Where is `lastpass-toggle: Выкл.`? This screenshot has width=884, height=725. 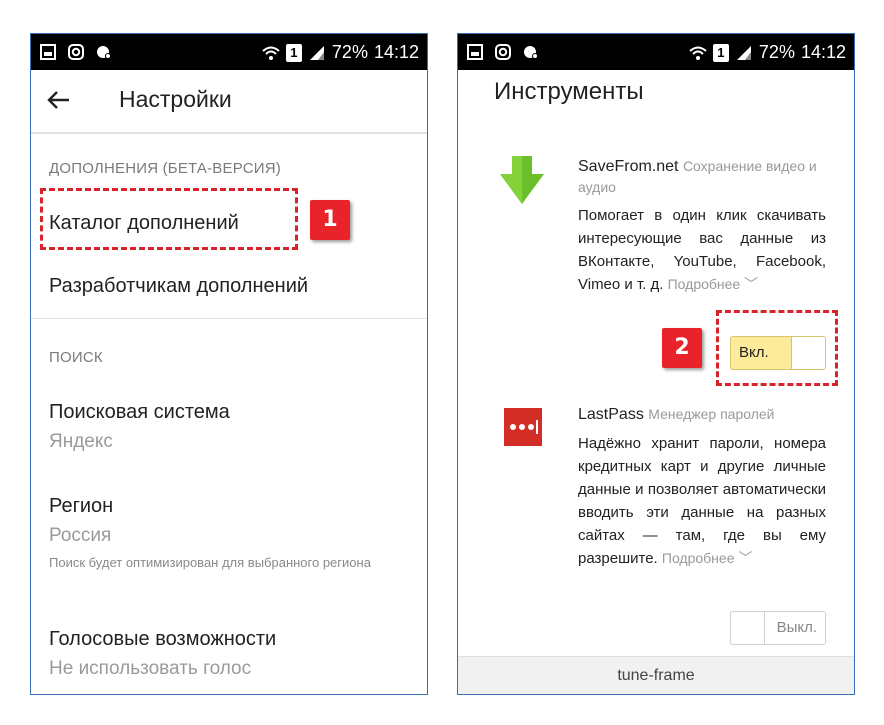
lastpass-toggle: Выкл. is located at coordinates (778, 628).